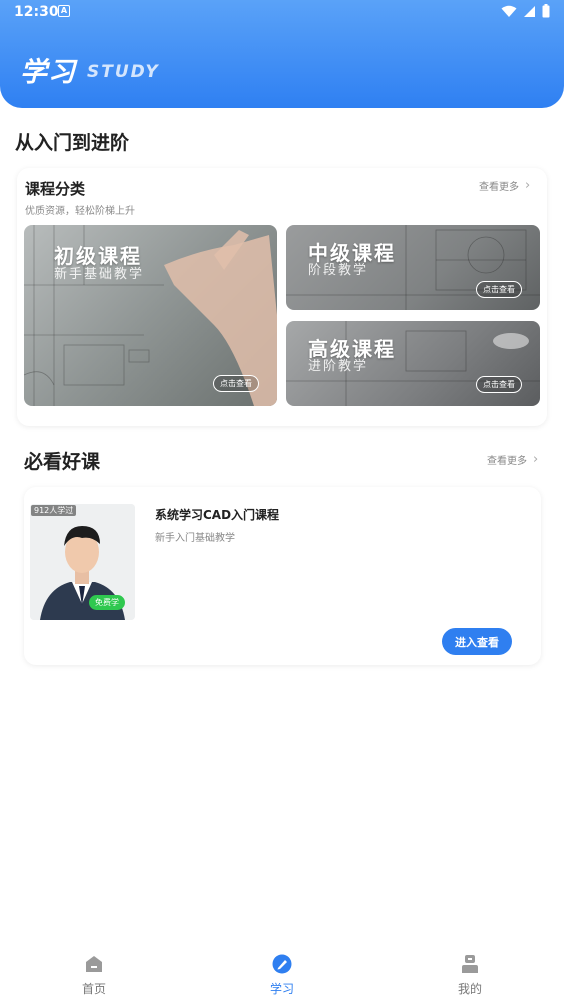 The width and height of the screenshot is (564, 1004). I want to click on tile-beginner-desc: 新手基础教学, so click(99, 274).